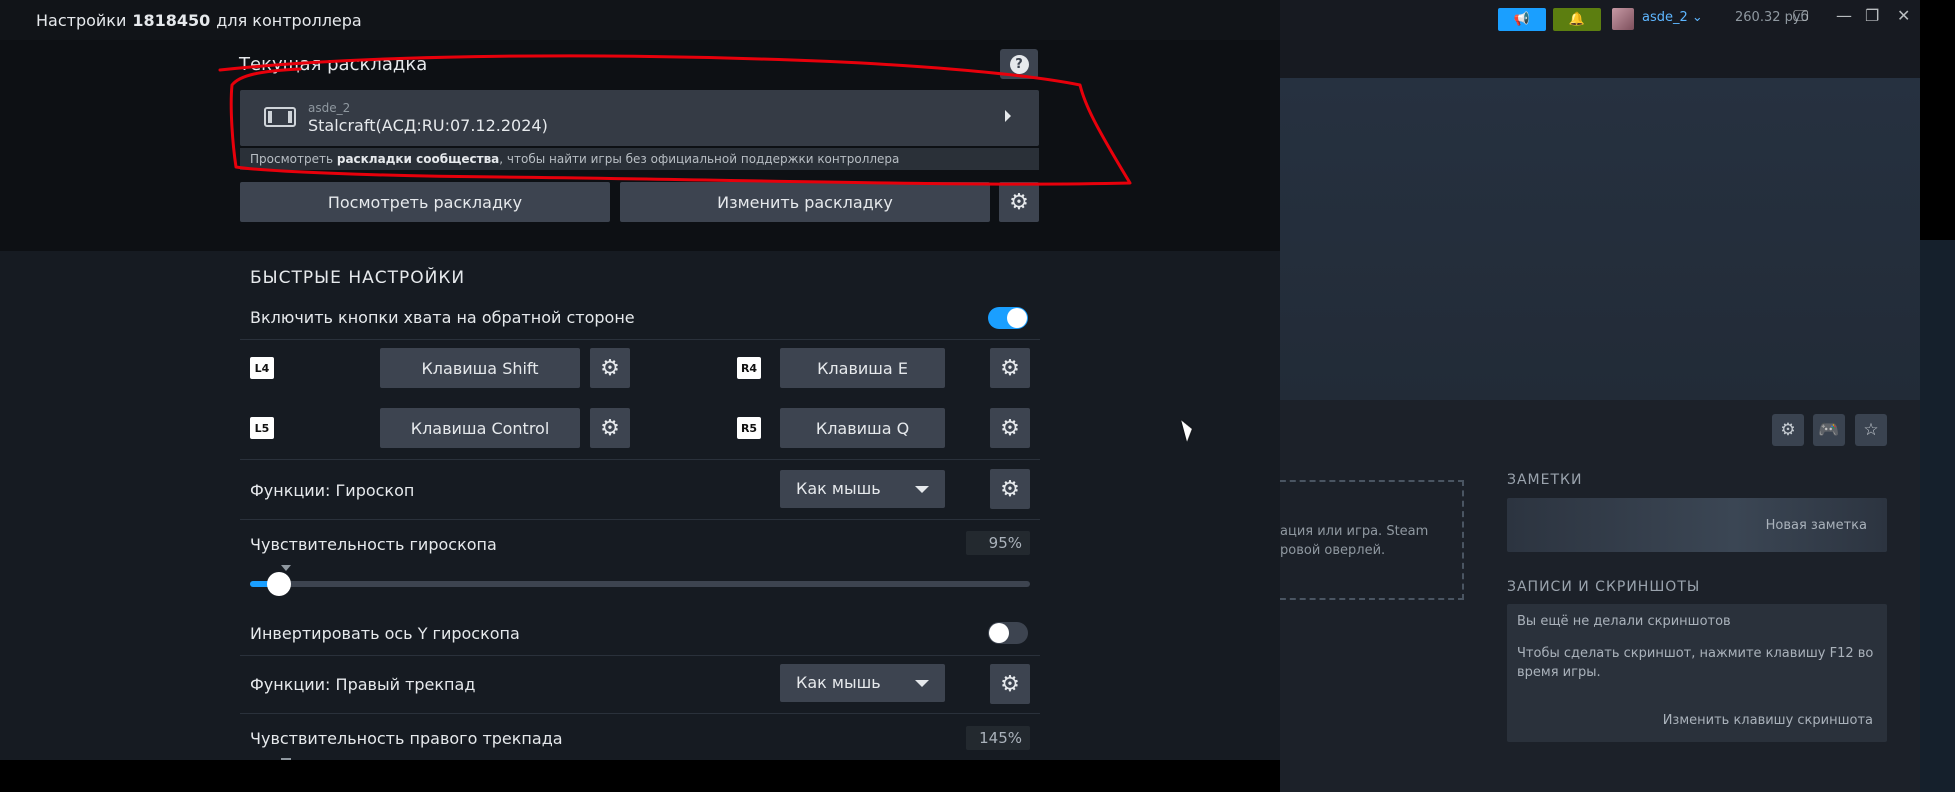 The height and width of the screenshot is (792, 1955). I want to click on overlay-hint-text: ация или игра. Steam ровой оверлей., so click(1354, 541).